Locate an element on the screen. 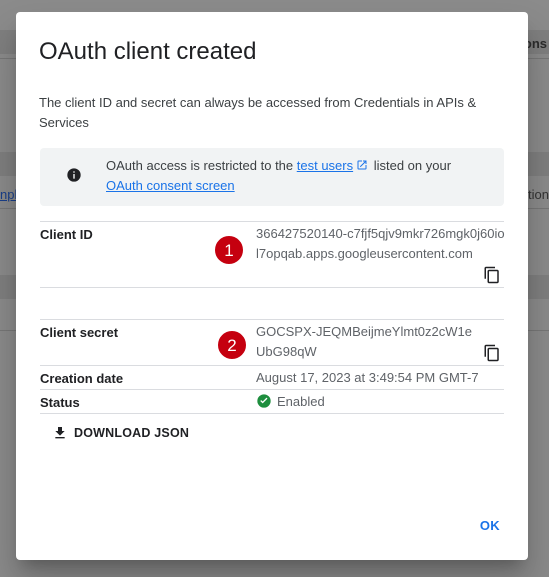 The image size is (549, 577). notice-text-before: OAuth access is restricted to the is located at coordinates (201, 165).